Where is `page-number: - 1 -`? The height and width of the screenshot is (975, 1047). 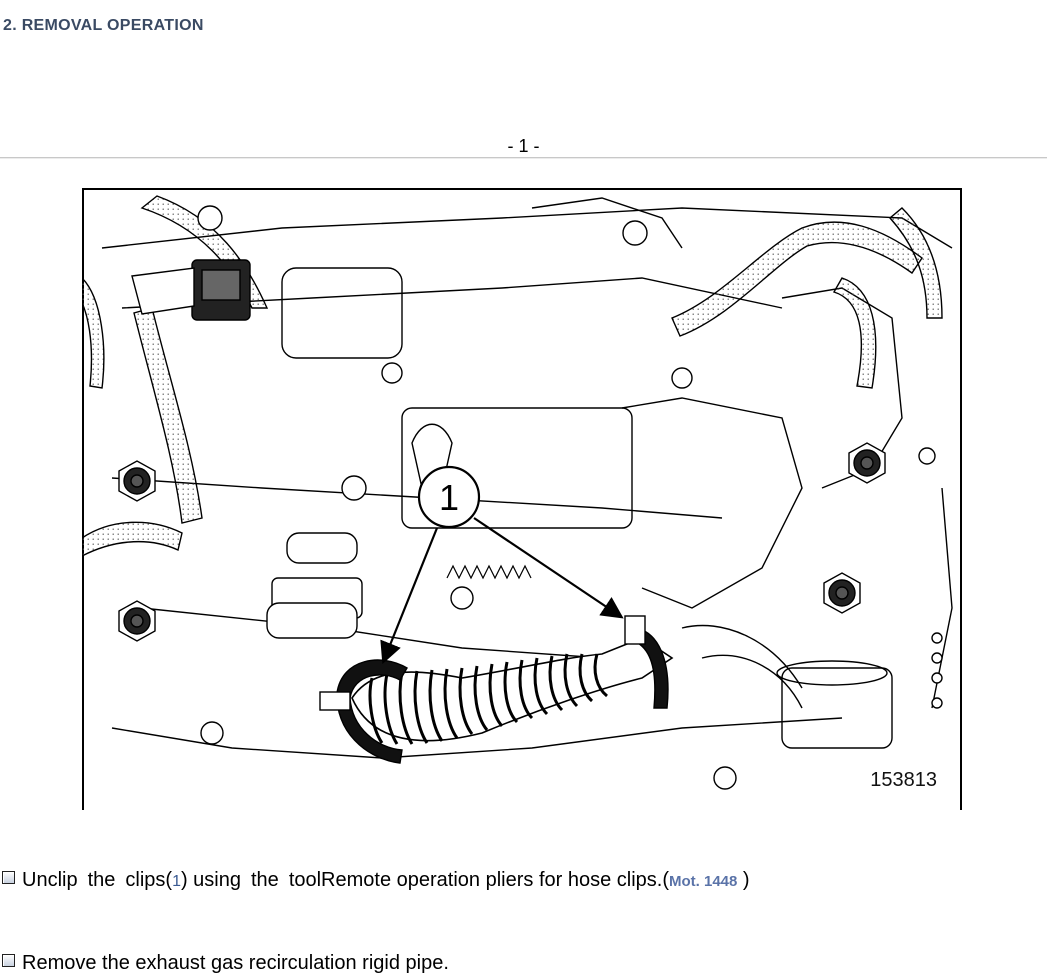 page-number: - 1 - is located at coordinates (523, 146).